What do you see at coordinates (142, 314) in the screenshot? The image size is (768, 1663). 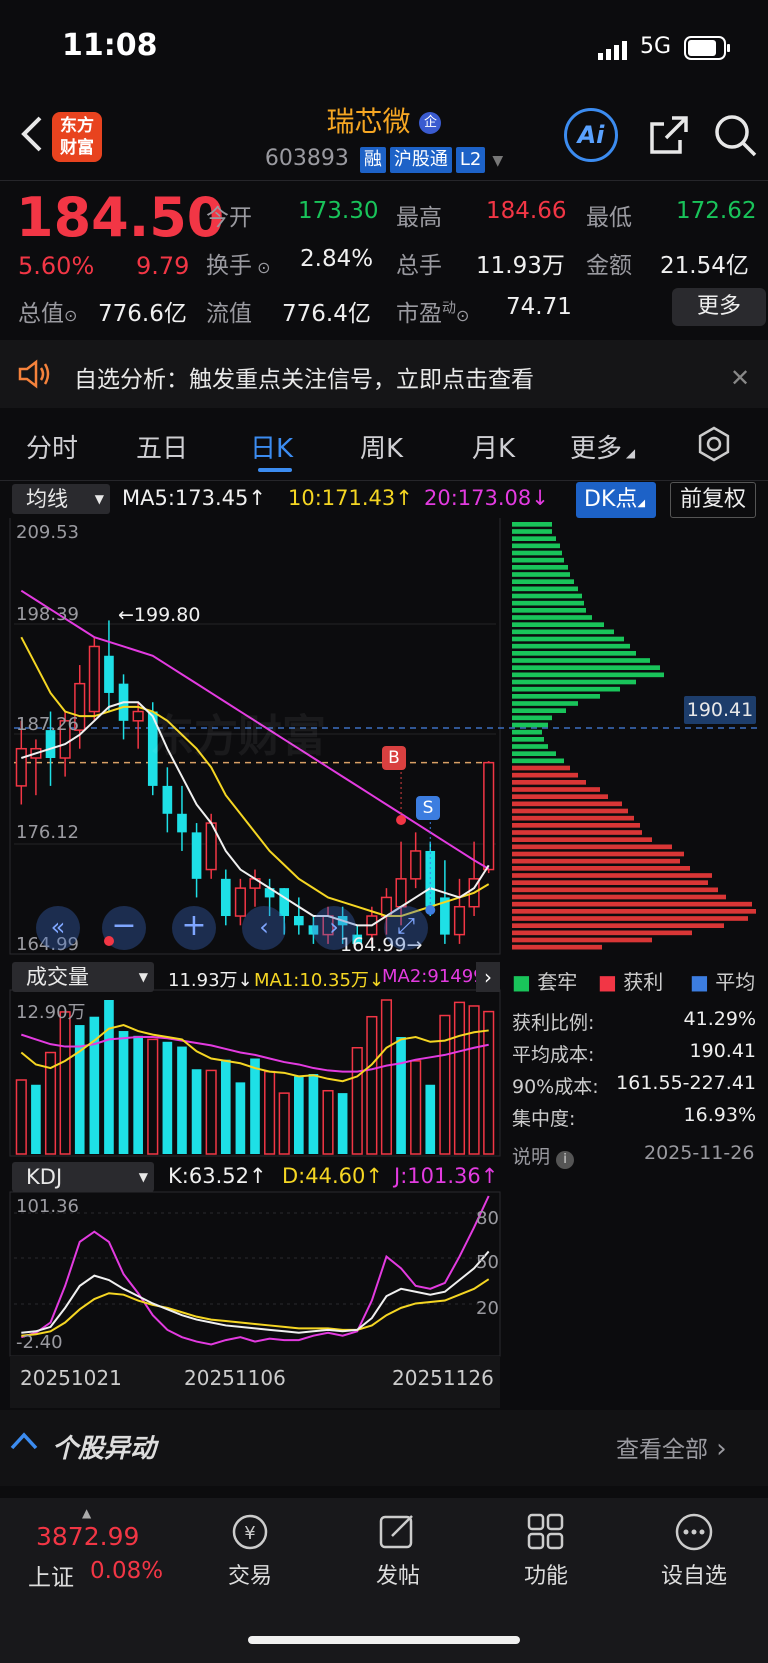 I see `mktcap-value: 776.6亿` at bounding box center [142, 314].